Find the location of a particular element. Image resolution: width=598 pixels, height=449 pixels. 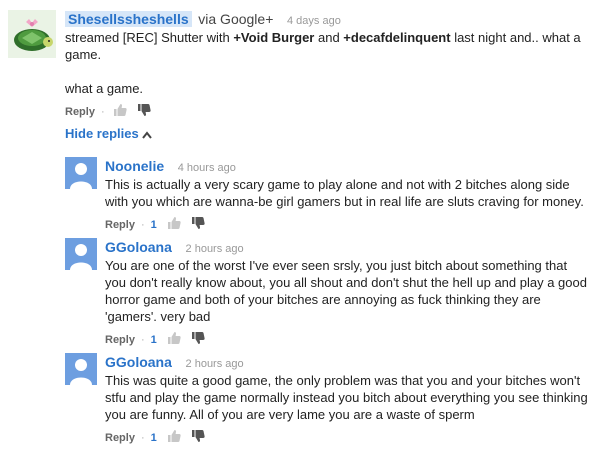

comment-time: 4 hours ago is located at coordinates (207, 168).